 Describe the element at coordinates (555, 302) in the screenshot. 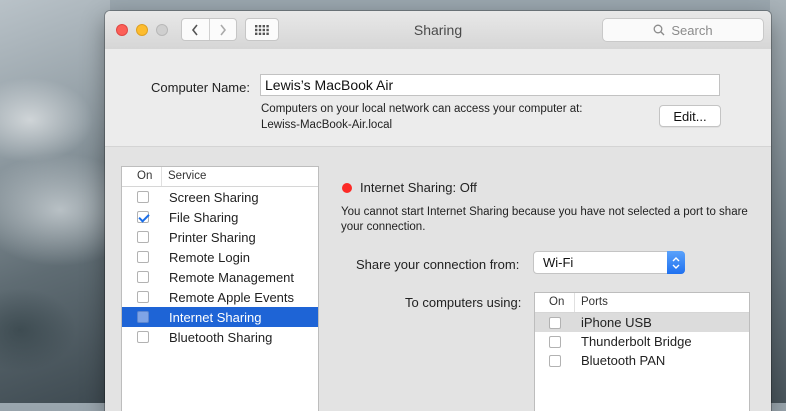

I see `ports-column-header-on: On` at that location.